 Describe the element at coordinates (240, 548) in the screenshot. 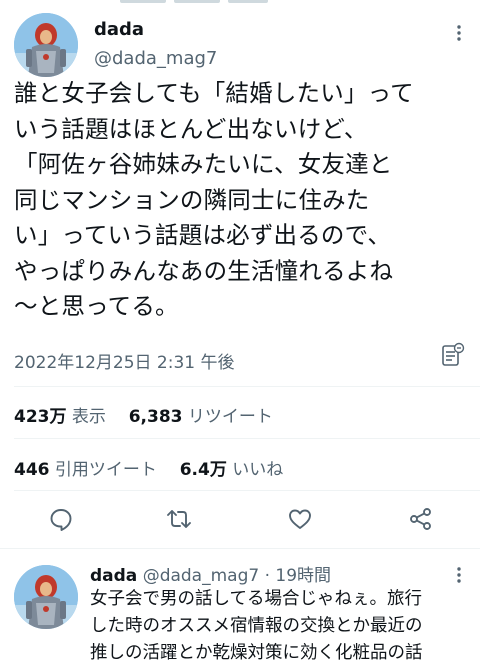

I see `section-divider` at that location.